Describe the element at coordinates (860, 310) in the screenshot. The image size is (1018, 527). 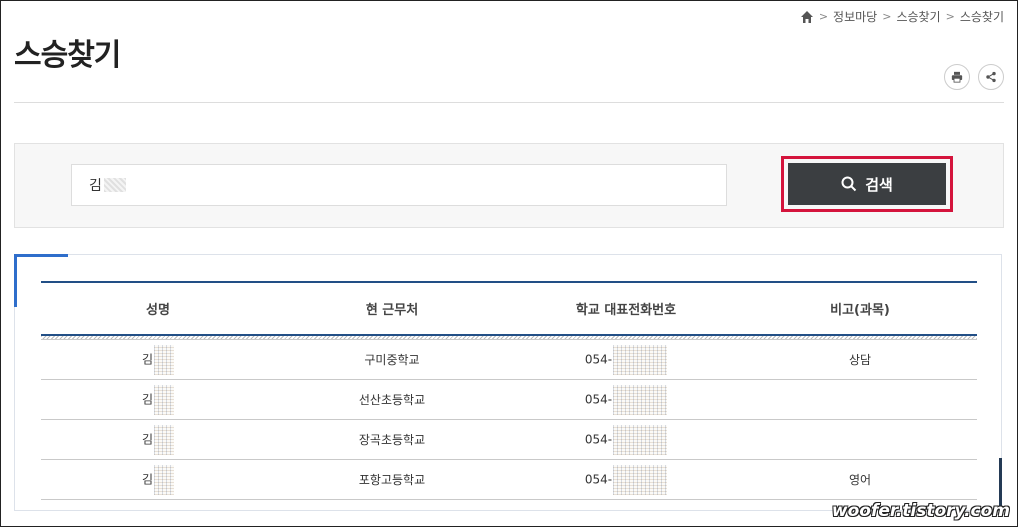
I see `column-header-note: 비고(과목)` at that location.